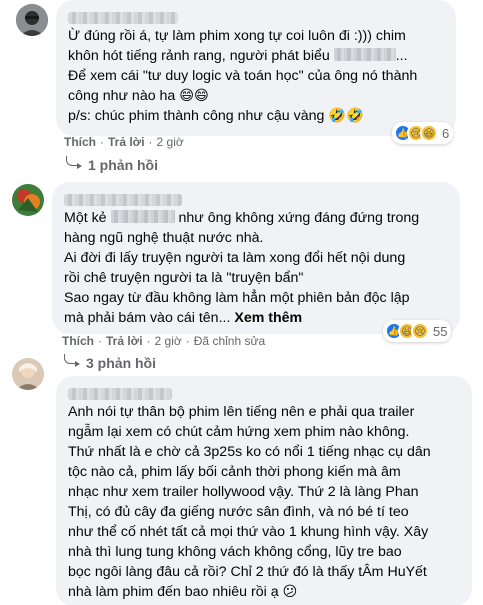  What do you see at coordinates (446, 133) in the screenshot?
I see `reaction-count: 6` at bounding box center [446, 133].